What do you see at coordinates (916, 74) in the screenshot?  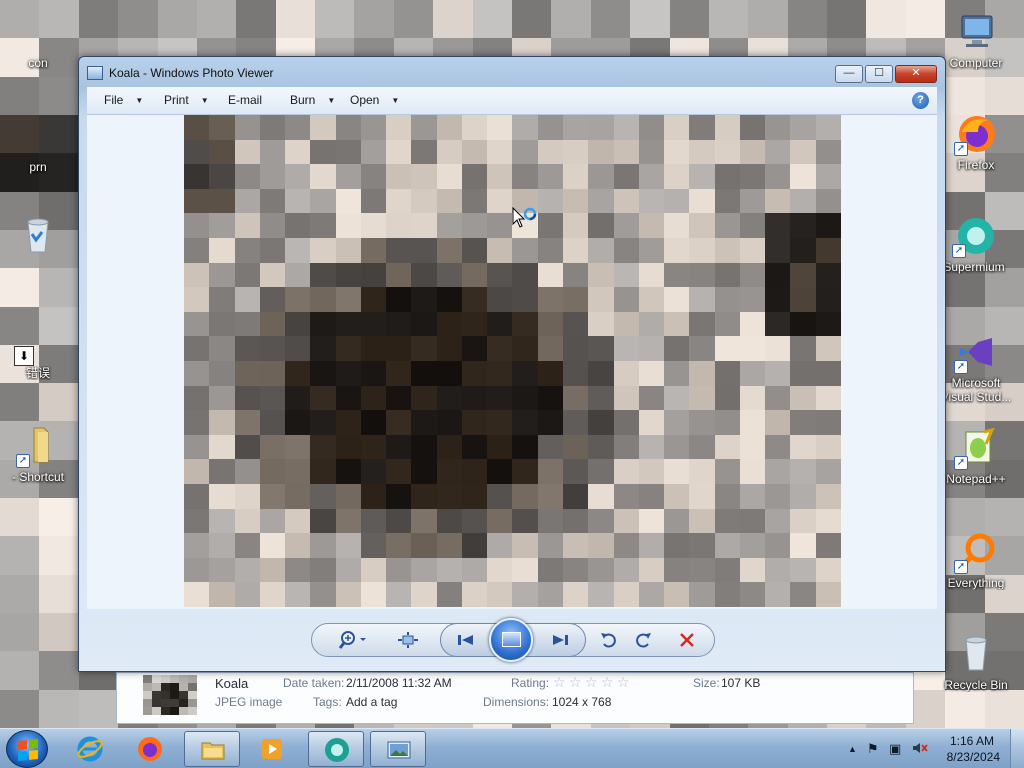 I see `close-button: ✕` at bounding box center [916, 74].